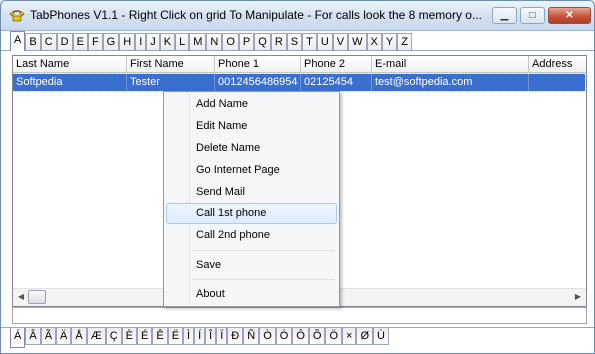  Describe the element at coordinates (317, 336) in the screenshot. I see `tab-accented-letter: Õ` at that location.